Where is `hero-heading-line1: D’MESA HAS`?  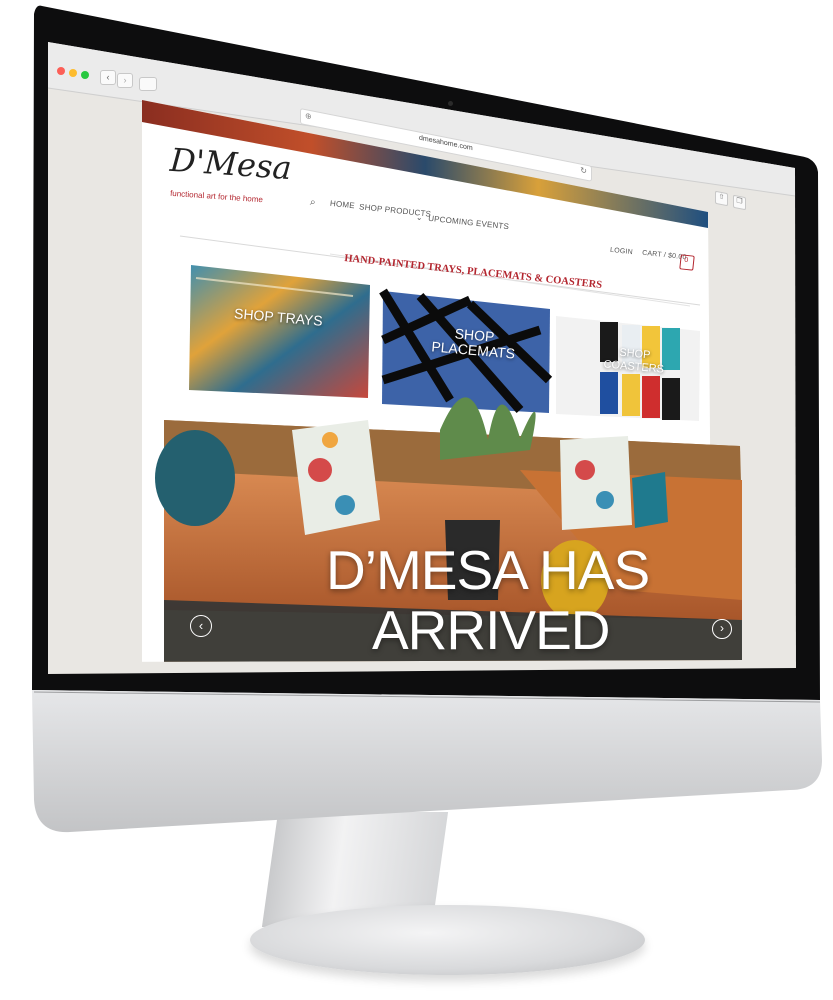 hero-heading-line1: D’MESA HAS is located at coordinates (488, 570).